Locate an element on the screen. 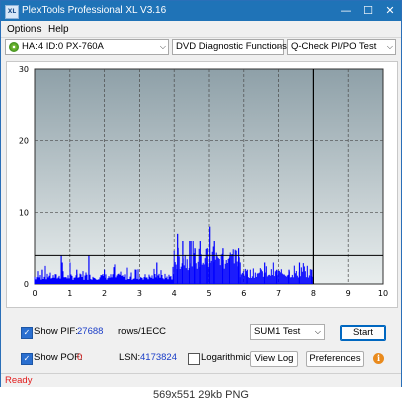 The image size is (402, 404). show-pif-checkbox: ✓ is located at coordinates (27, 333).